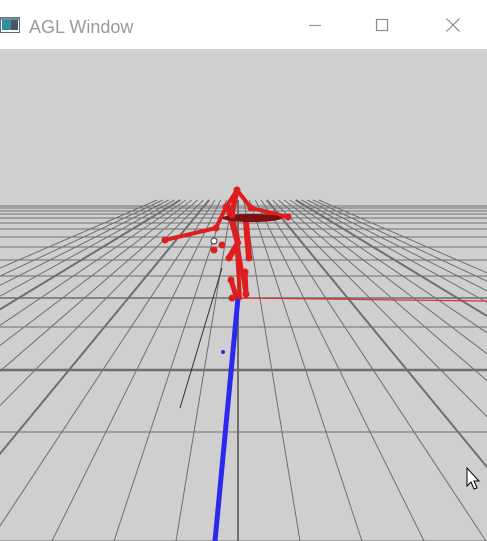 This screenshot has height=541, width=487. I want to click on maximize-icon, so click(382, 24).